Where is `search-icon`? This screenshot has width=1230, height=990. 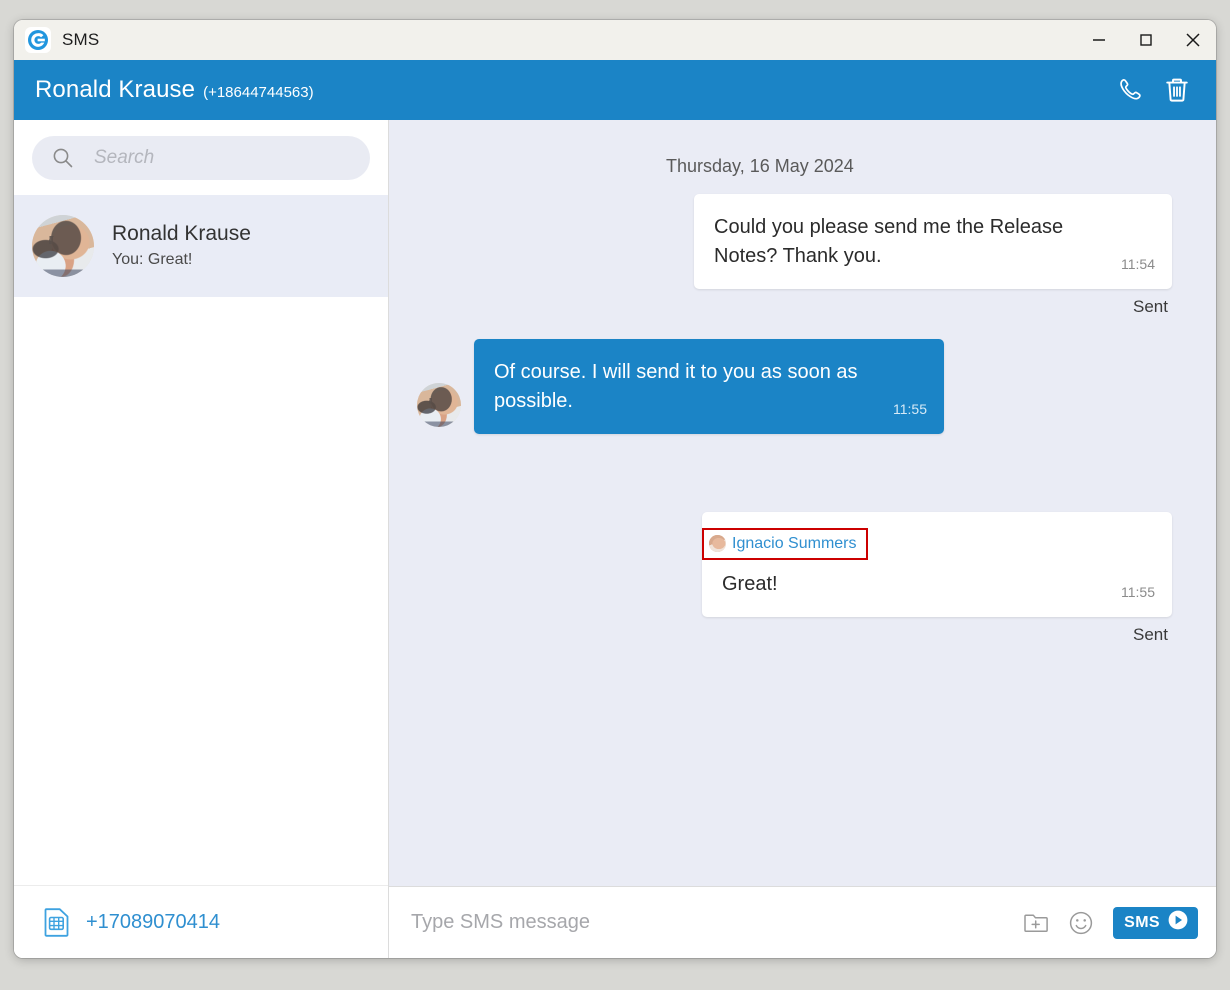
search-icon is located at coordinates (63, 158).